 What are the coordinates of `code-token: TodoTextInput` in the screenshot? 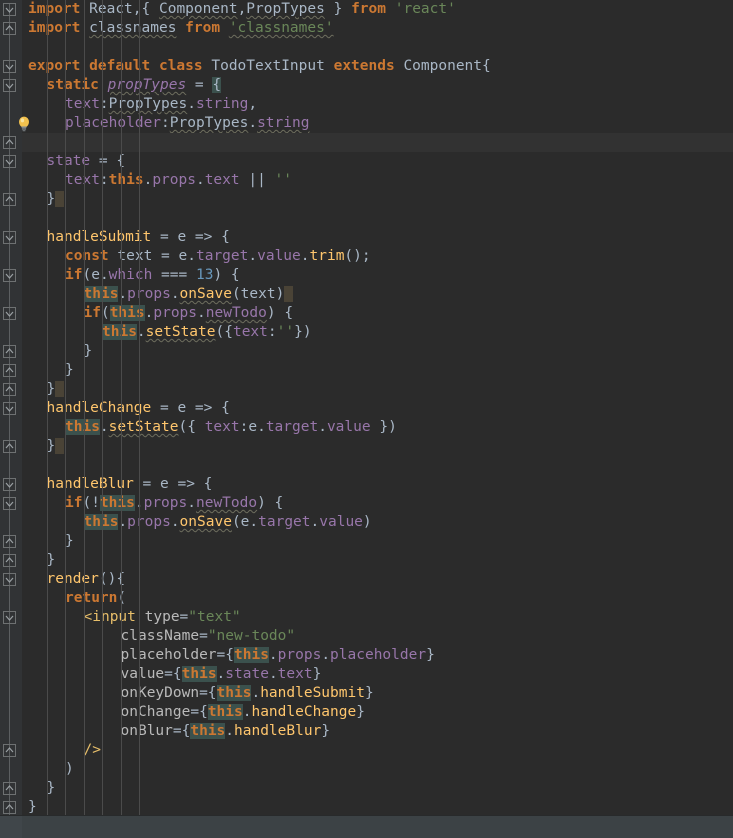 It's located at (268, 66).